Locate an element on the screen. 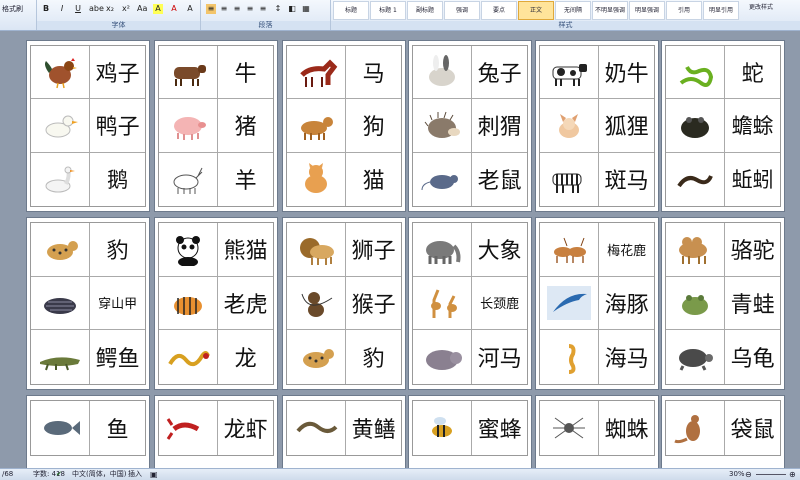 The width and height of the screenshot is (800, 480). page-0: 鸡子 鸭子鹅 is located at coordinates (88, 126).